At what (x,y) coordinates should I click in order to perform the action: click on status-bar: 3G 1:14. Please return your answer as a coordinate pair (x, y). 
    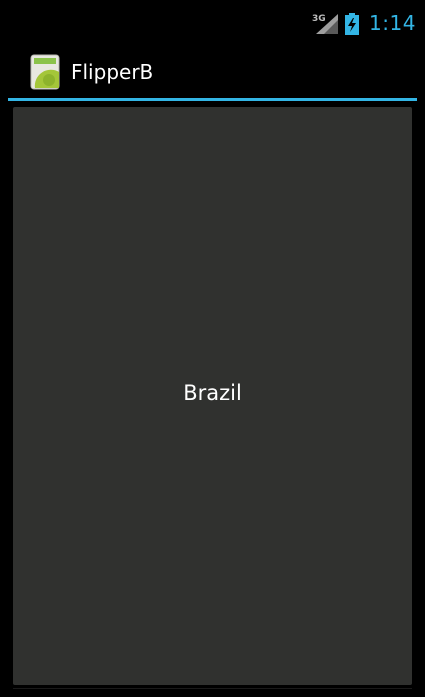
    Looking at the image, I should click on (212, 22).